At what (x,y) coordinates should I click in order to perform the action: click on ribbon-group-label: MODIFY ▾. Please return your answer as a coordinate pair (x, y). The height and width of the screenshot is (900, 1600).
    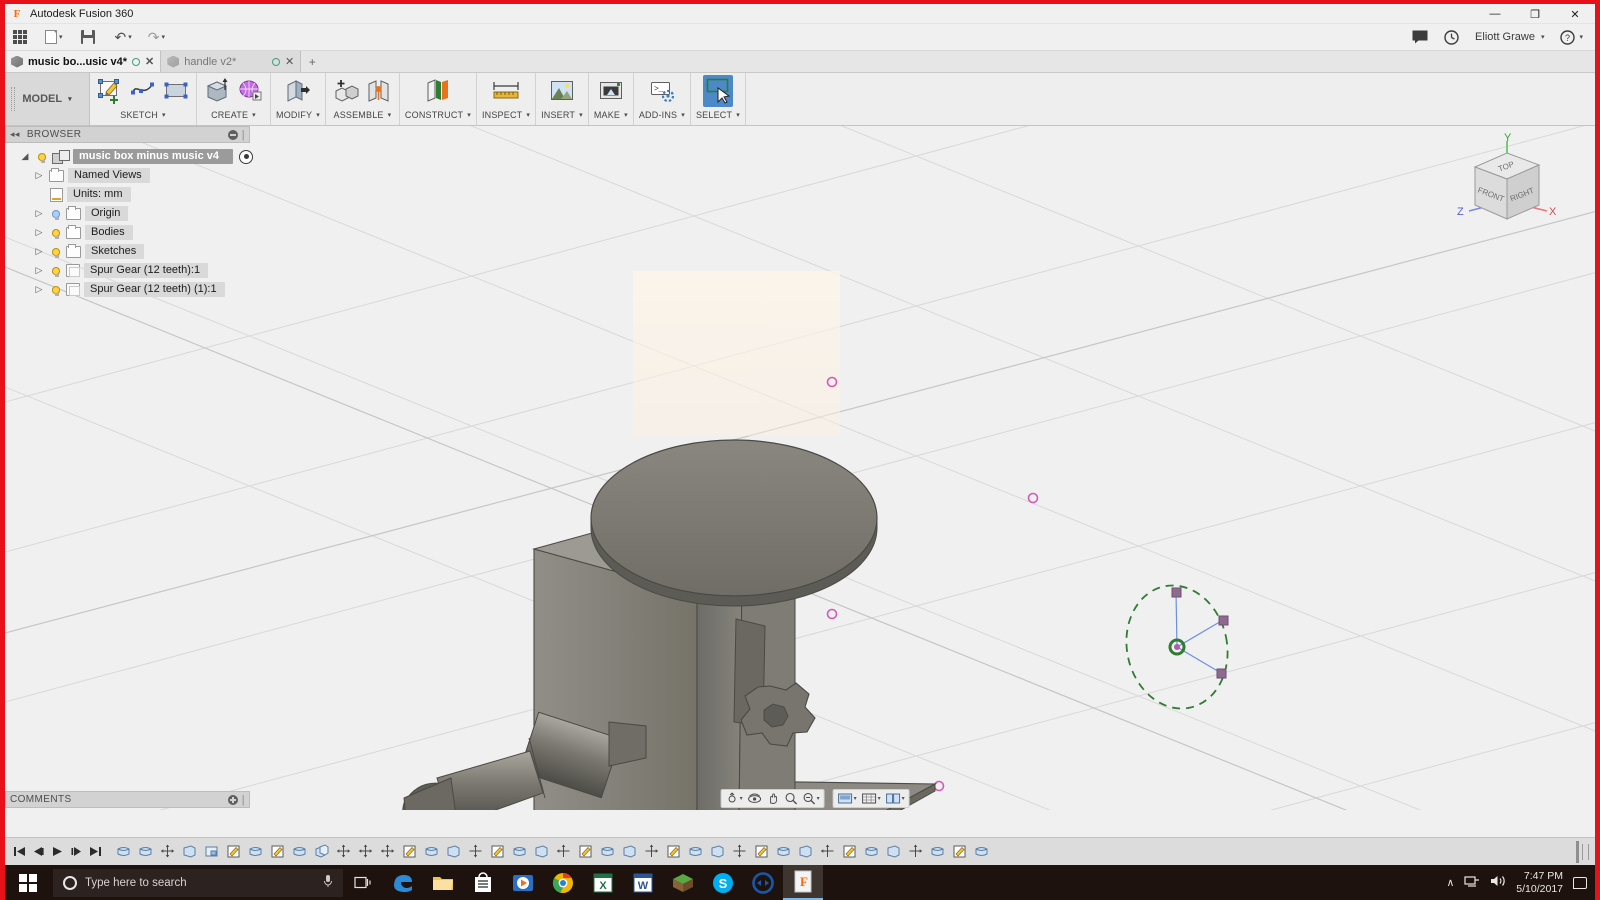
    Looking at the image, I should click on (298, 115).